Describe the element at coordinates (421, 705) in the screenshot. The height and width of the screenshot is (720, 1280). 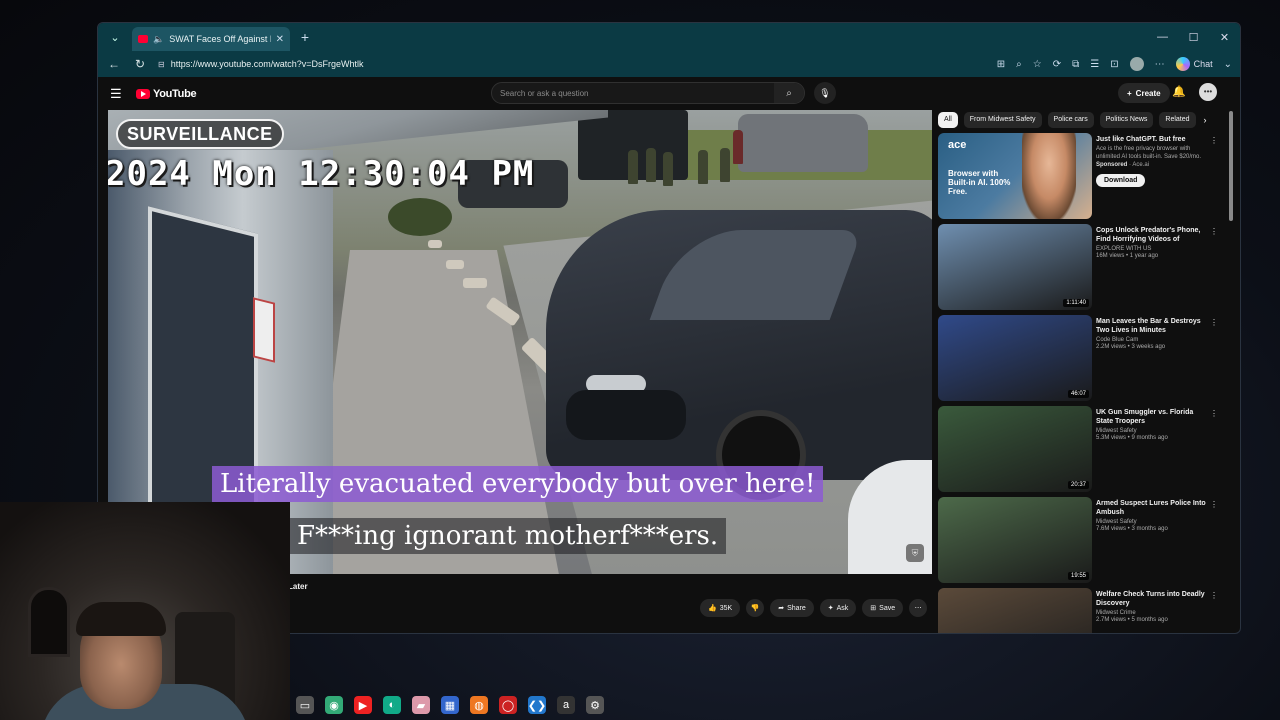
I see `folder-icon: ▰` at that location.